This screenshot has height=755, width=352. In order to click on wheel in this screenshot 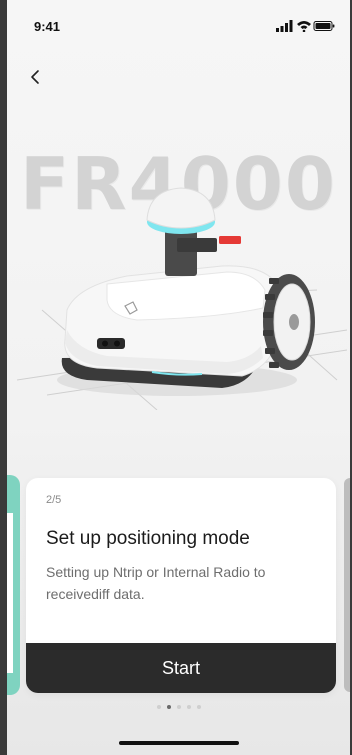, I will do `click(289, 322)`.